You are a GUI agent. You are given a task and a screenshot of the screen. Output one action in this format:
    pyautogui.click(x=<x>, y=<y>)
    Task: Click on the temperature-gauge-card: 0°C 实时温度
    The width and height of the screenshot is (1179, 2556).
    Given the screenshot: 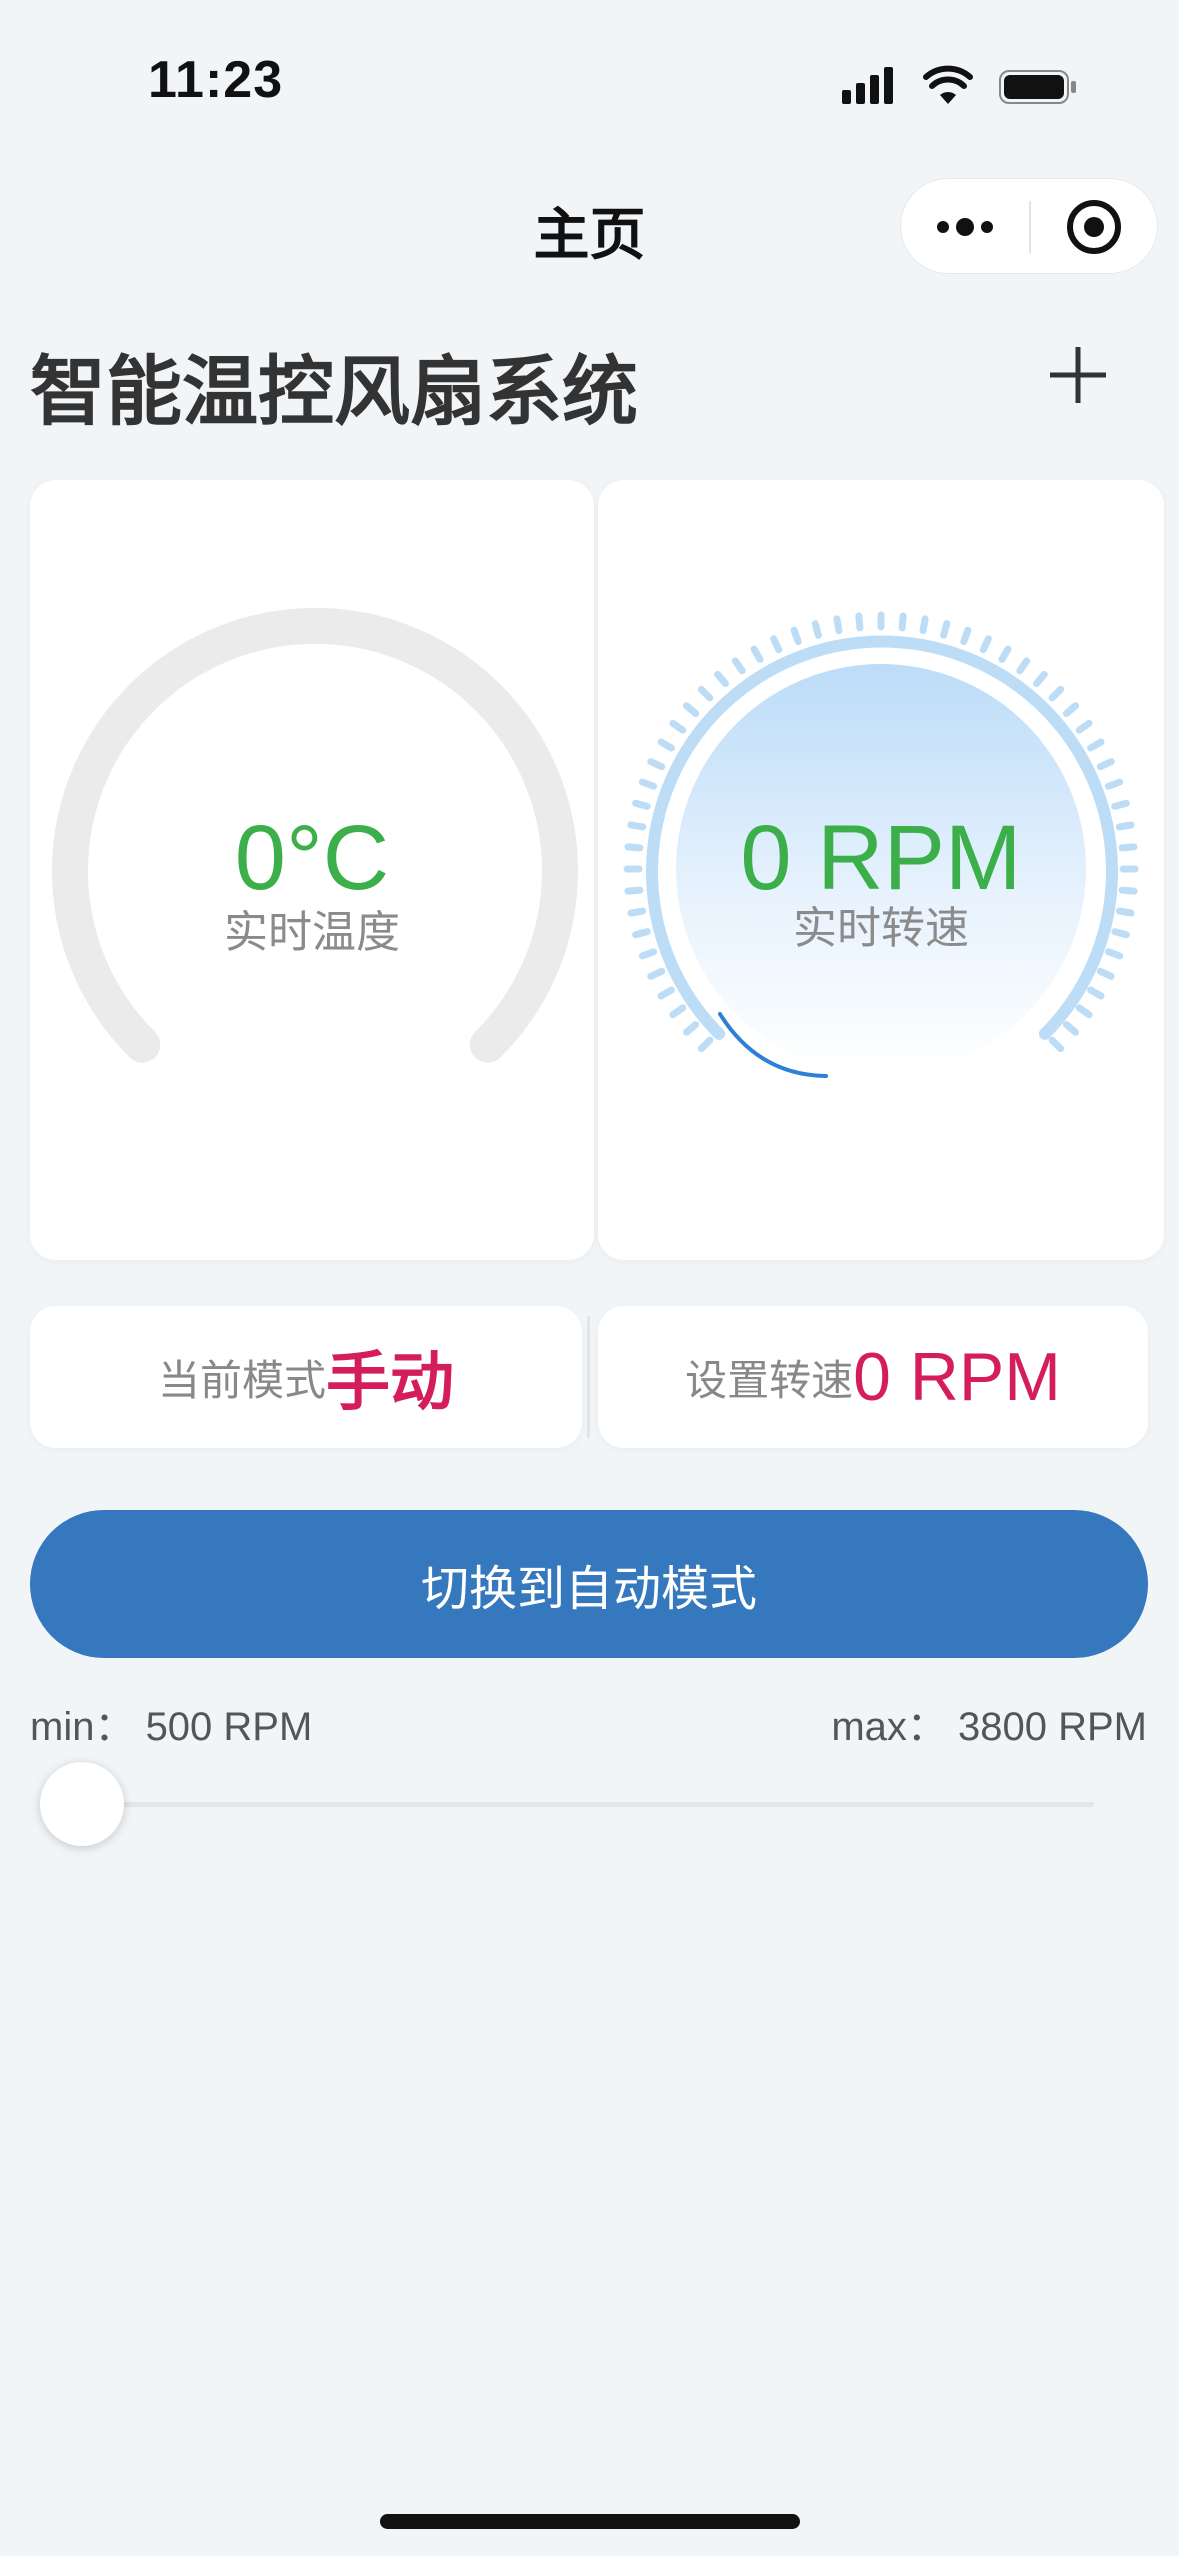 What is the action you would take?
    pyautogui.click(x=312, y=870)
    